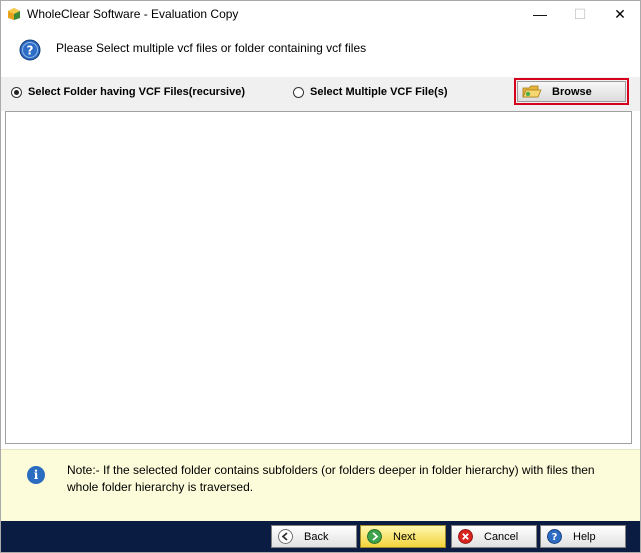 Image resolution: width=641 pixels, height=553 pixels. I want to click on cancel-x-icon, so click(465, 536).